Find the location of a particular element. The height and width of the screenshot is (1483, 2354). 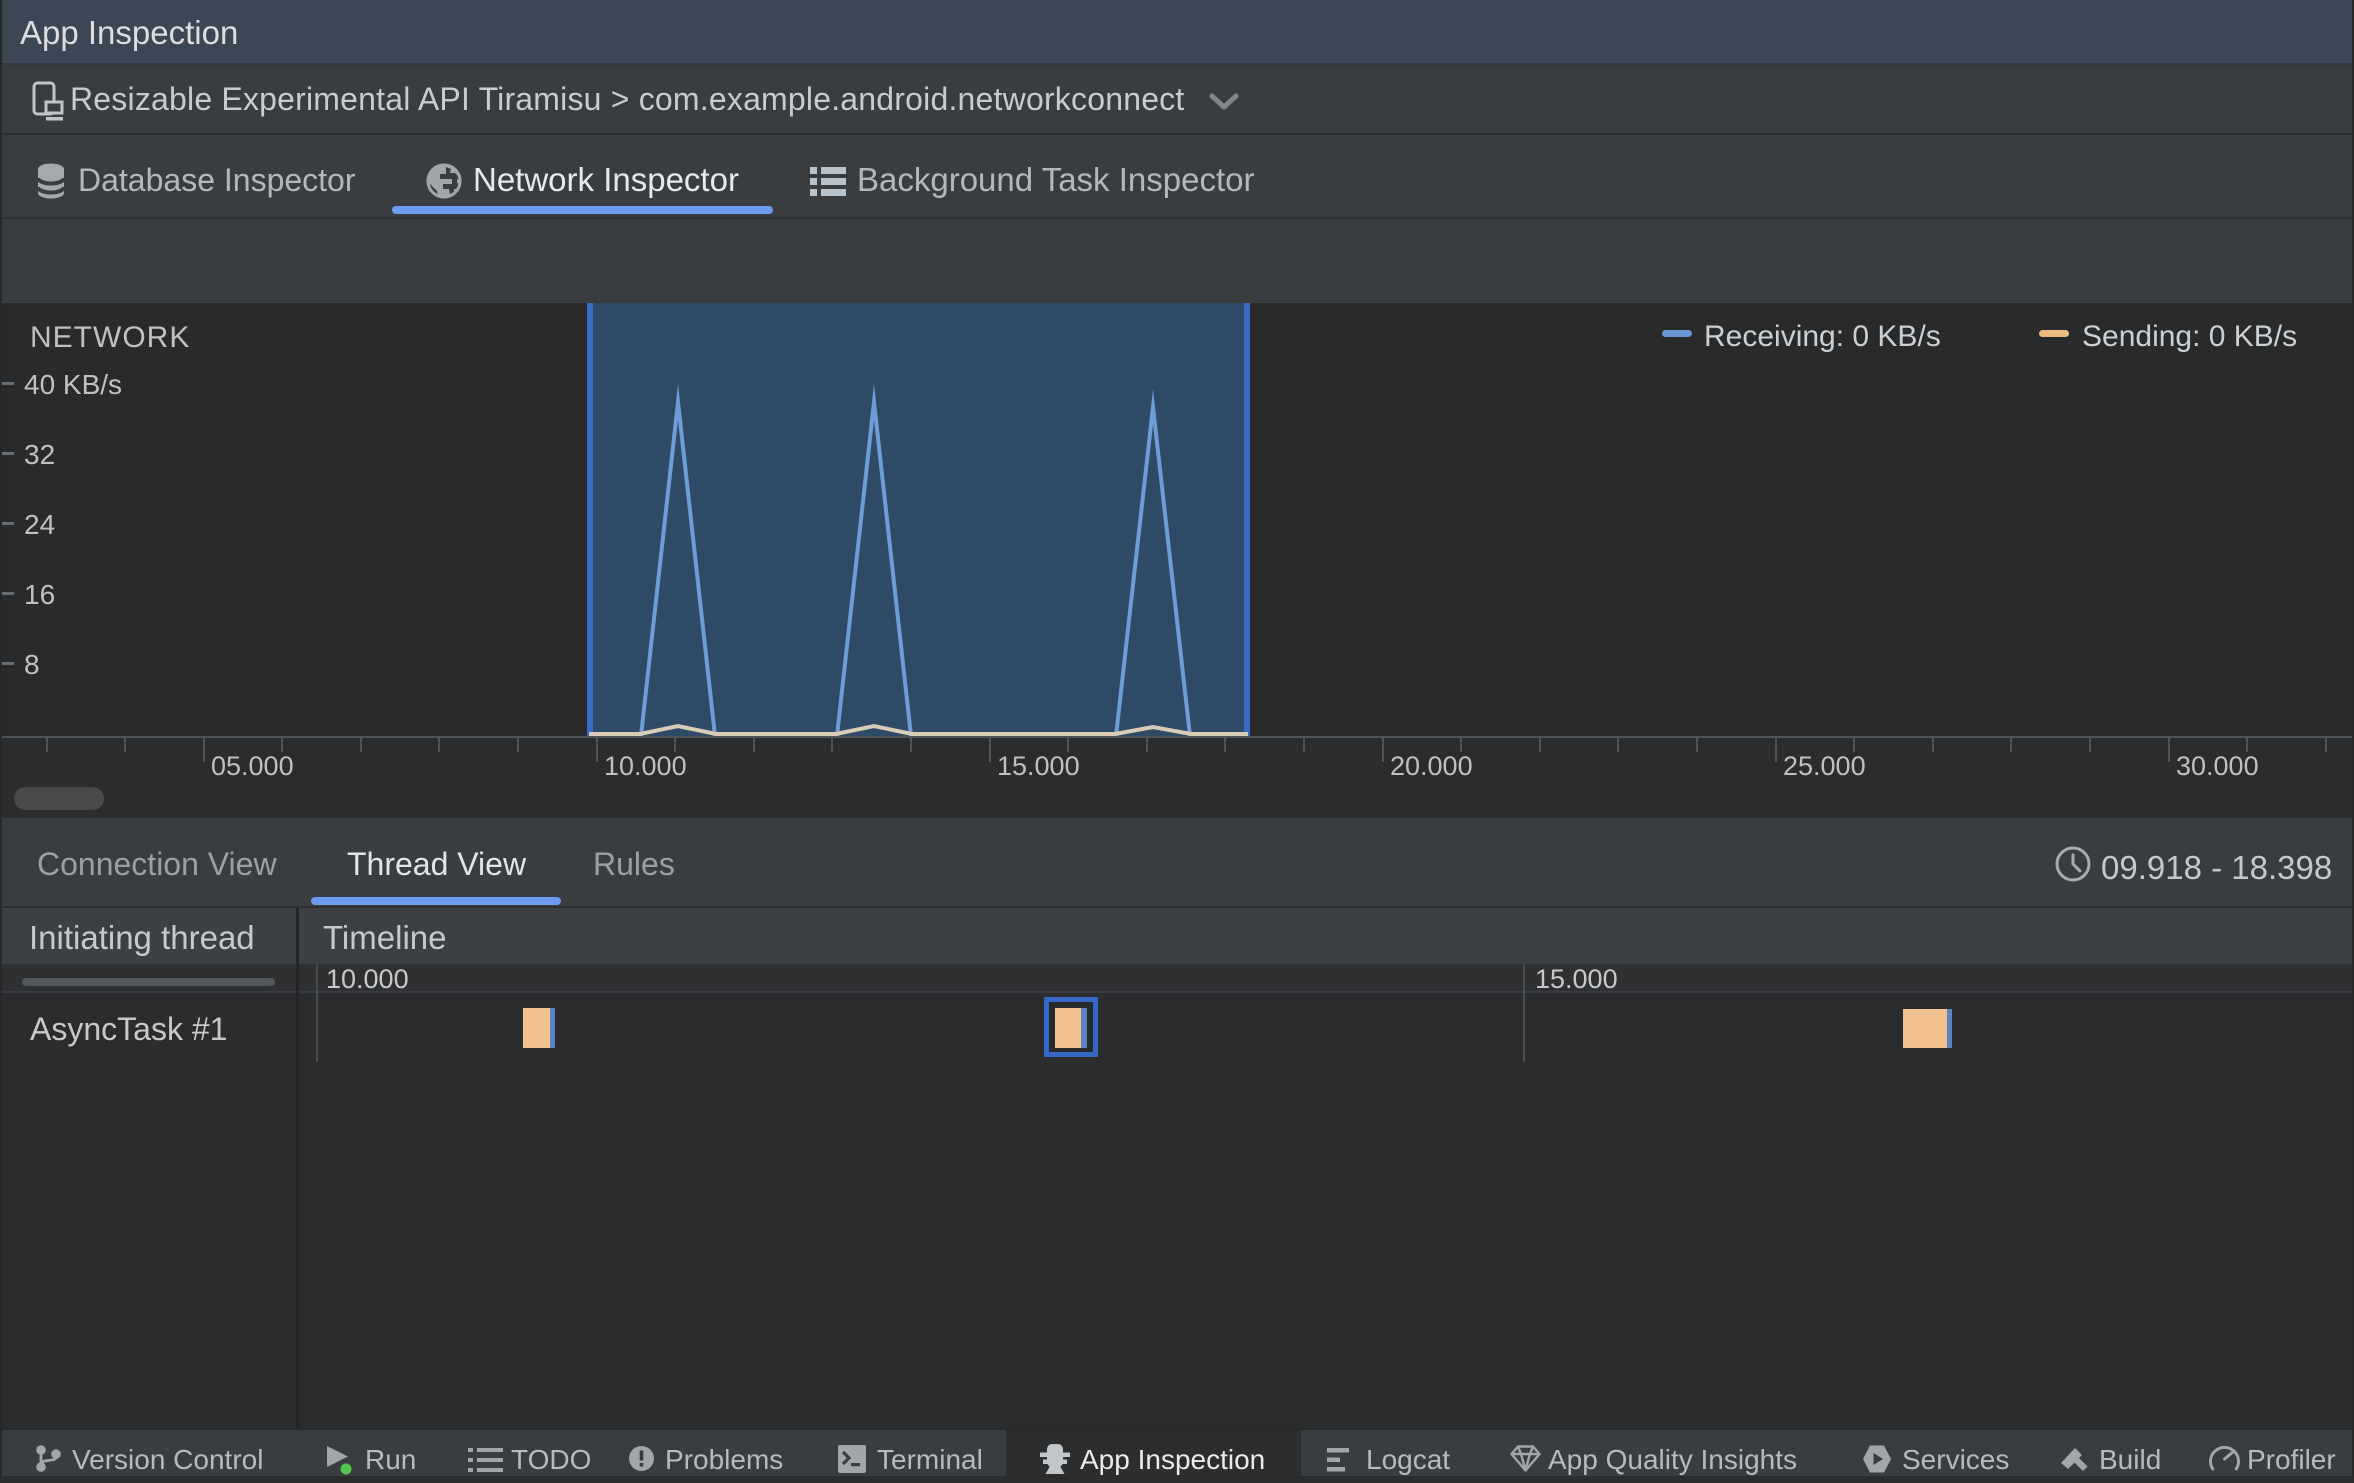

svg-text: Sending: 0 KB/s is located at coordinates (2189, 336).